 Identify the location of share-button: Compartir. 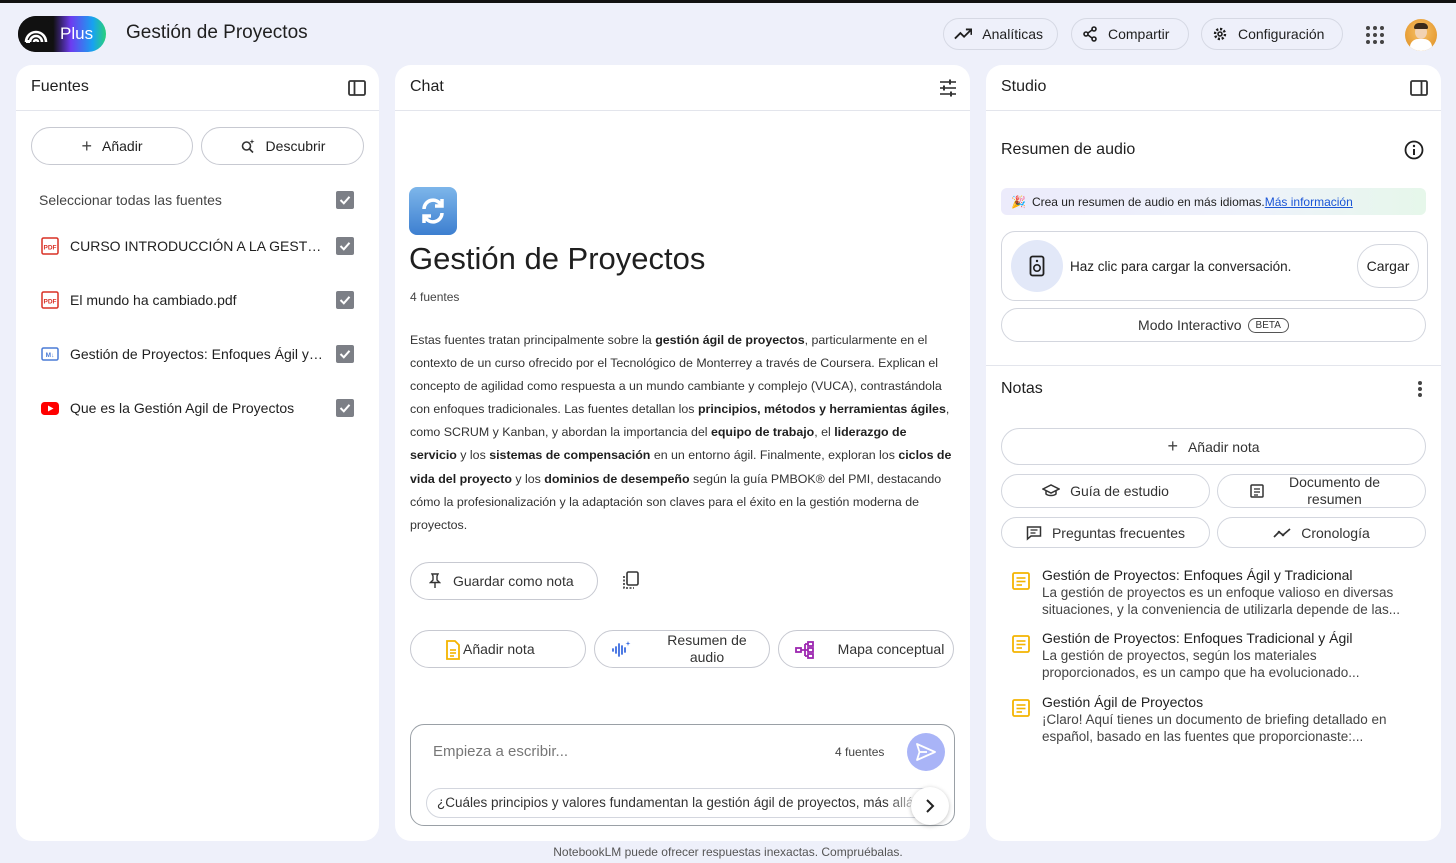
(1130, 34).